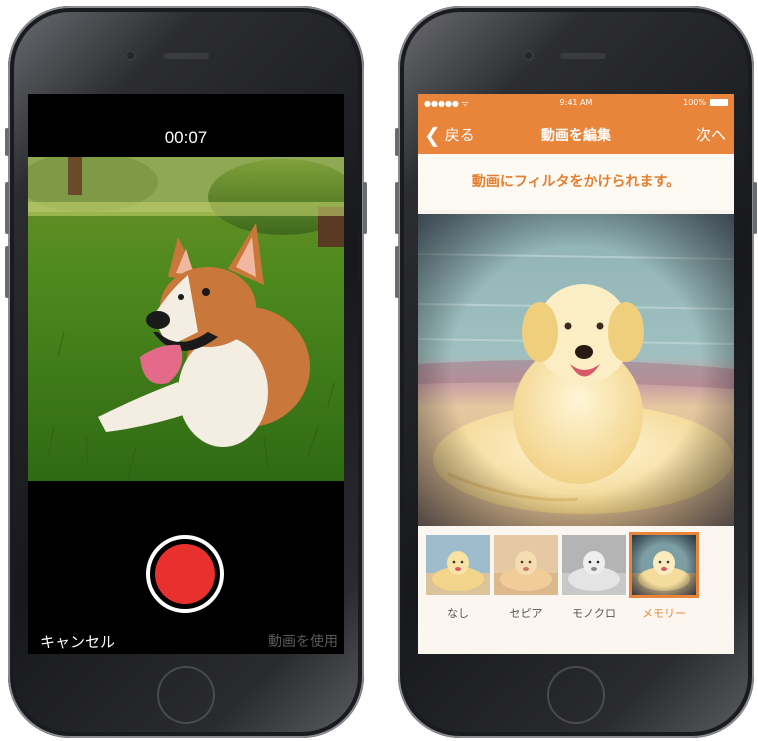 The width and height of the screenshot is (758, 741). I want to click on filter-preview-sepia, so click(526, 565).